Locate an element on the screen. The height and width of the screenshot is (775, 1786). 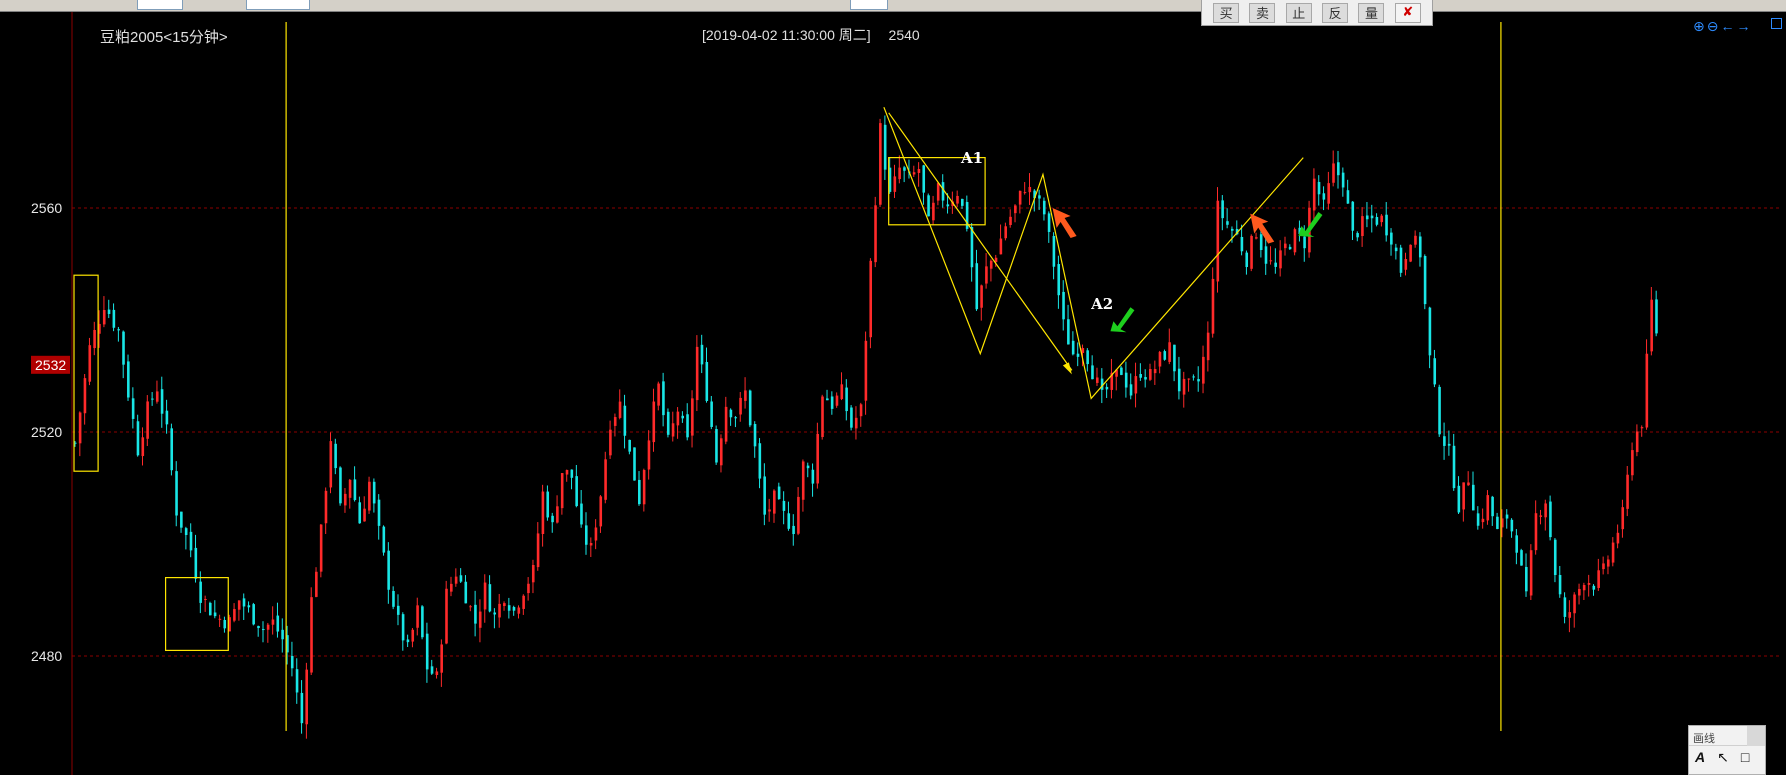
wave-annotation-label: A1 is located at coordinates (971, 158).